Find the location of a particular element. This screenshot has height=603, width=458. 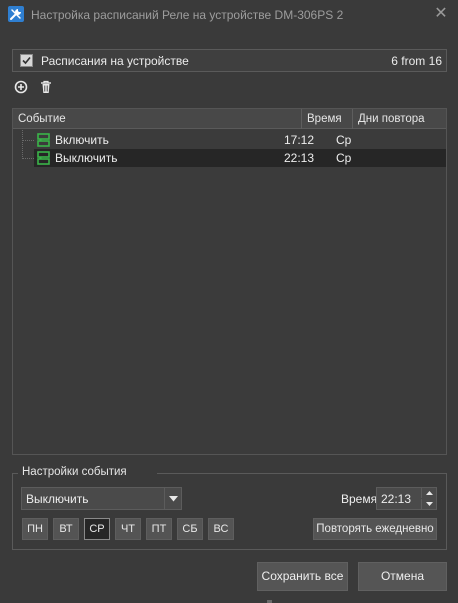

dropdown-button is located at coordinates (172, 498).